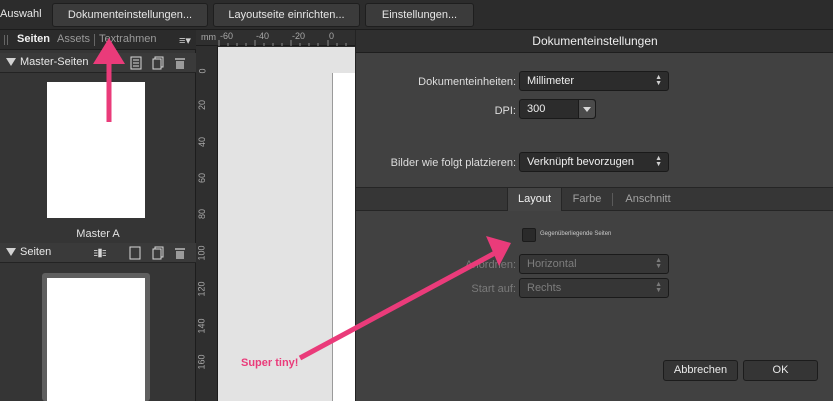 The height and width of the screenshot is (401, 833). I want to click on annotation-arrow-diagonal, so click(397, 305).